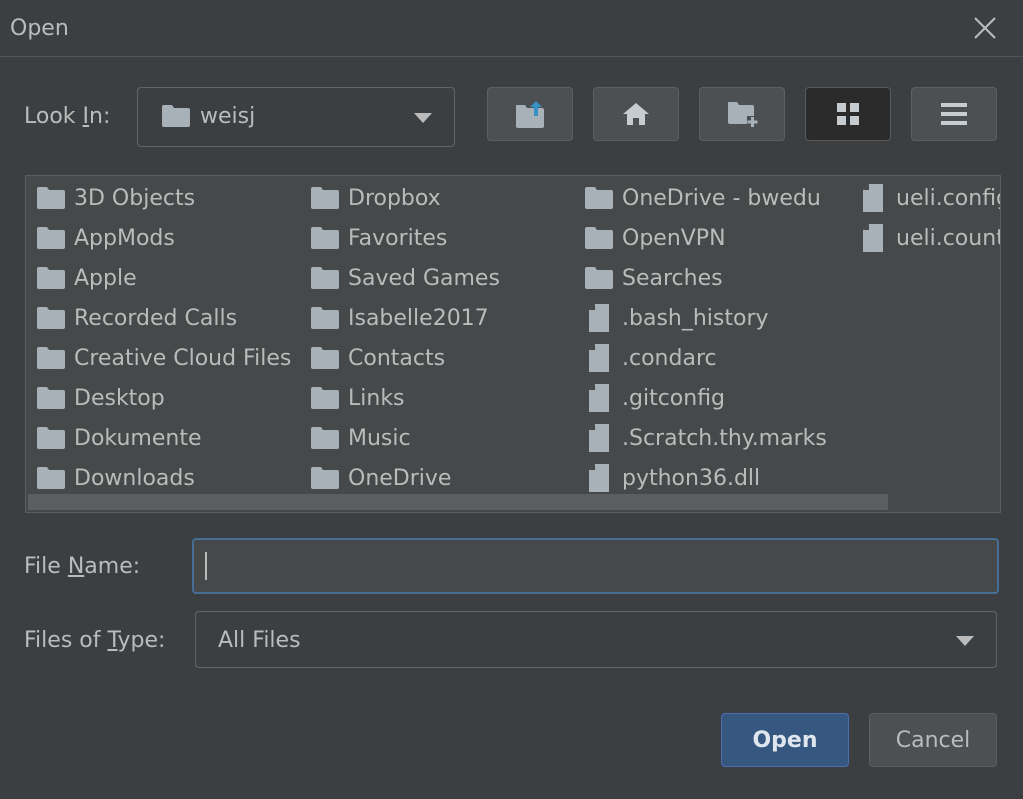 The image size is (1023, 799). What do you see at coordinates (424, 278) in the screenshot?
I see `item-label: Saved Games` at bounding box center [424, 278].